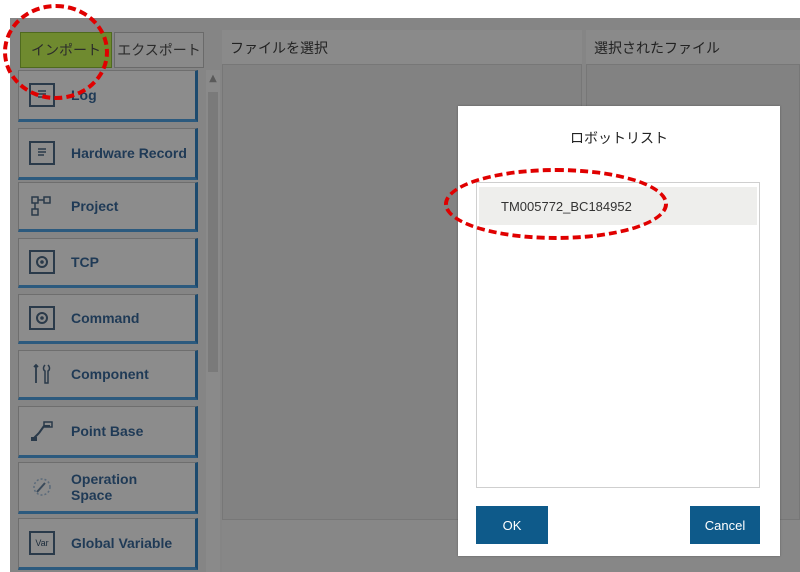 The image size is (800, 572). I want to click on sidebar-item-label: Log, so click(84, 95).